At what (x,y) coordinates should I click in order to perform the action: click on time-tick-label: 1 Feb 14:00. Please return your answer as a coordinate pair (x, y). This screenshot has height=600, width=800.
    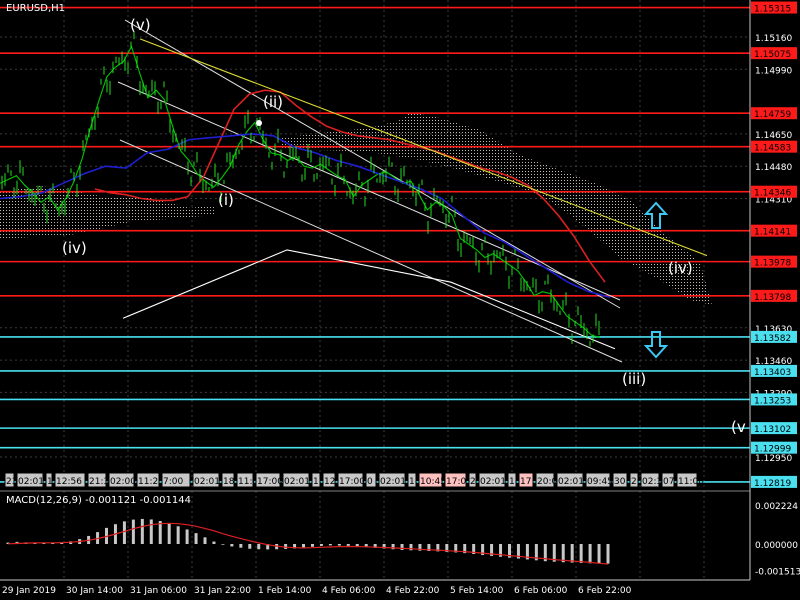
    Looking at the image, I should click on (285, 591).